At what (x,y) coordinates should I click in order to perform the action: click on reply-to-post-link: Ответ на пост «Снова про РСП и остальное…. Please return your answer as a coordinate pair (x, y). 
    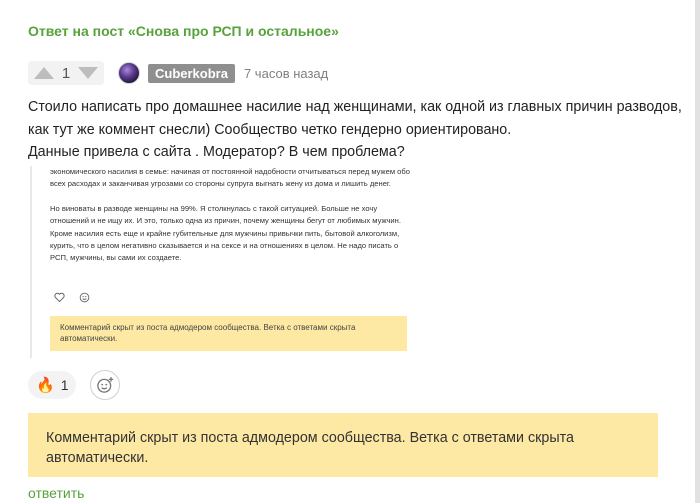
    Looking at the image, I should click on (183, 31).